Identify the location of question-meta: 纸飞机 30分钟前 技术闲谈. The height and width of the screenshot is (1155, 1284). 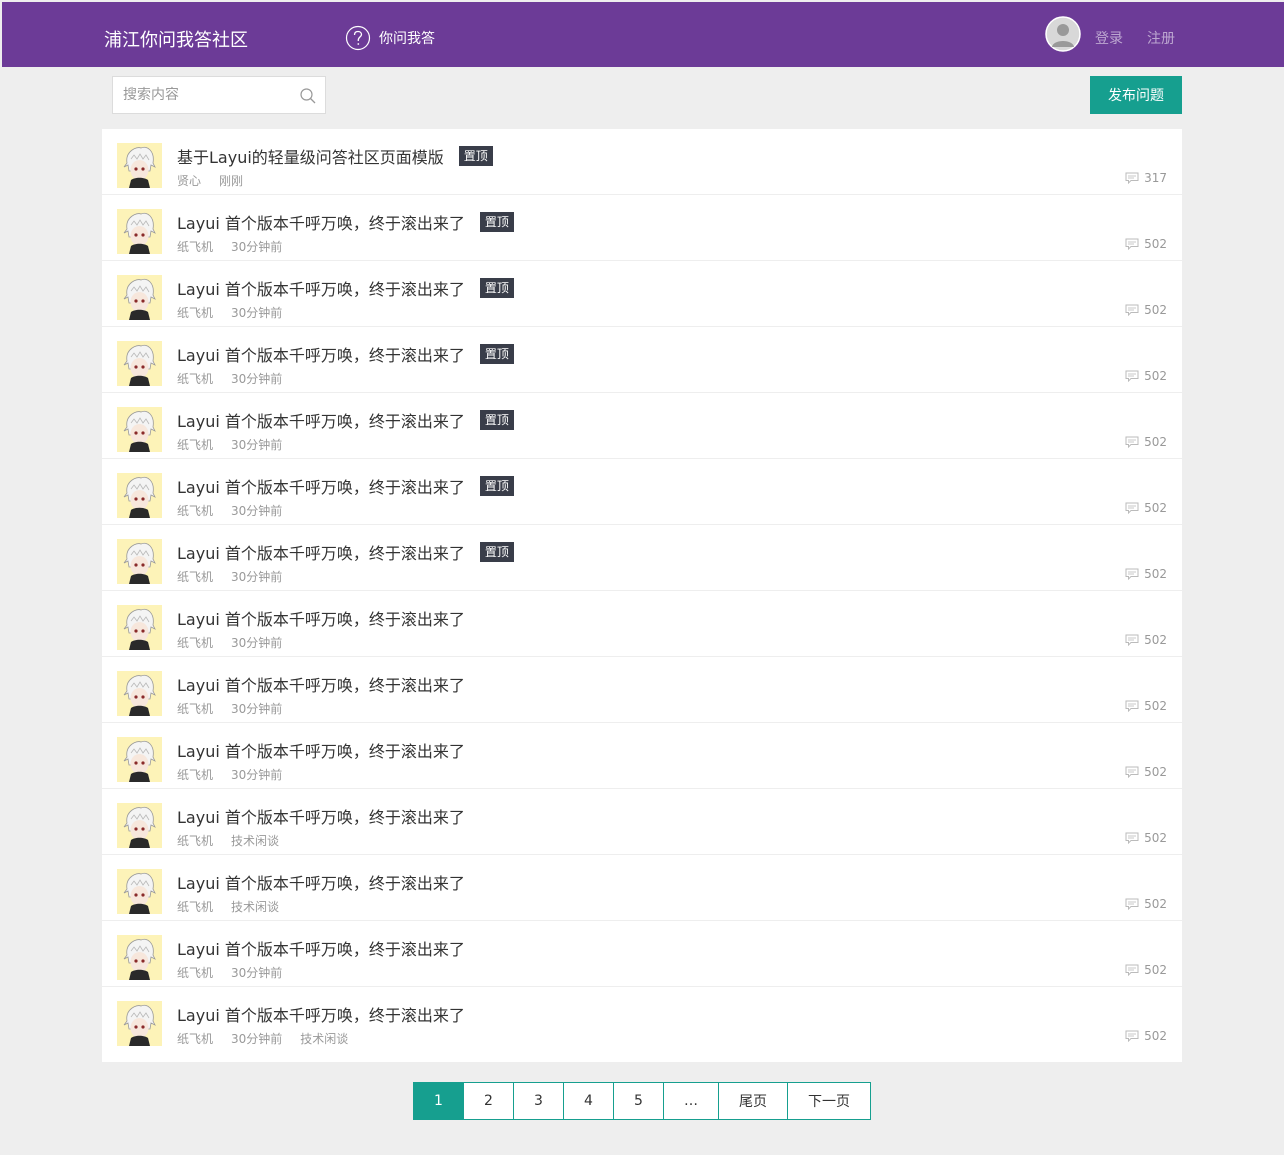
(262, 1038).